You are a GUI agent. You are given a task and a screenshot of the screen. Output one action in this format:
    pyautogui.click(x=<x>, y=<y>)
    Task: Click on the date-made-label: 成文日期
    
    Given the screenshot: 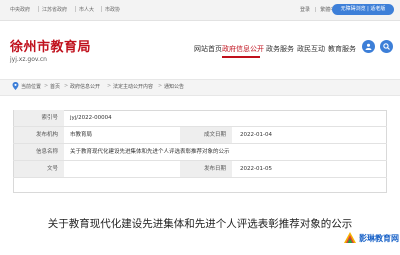 What is the action you would take?
    pyautogui.click(x=206, y=135)
    